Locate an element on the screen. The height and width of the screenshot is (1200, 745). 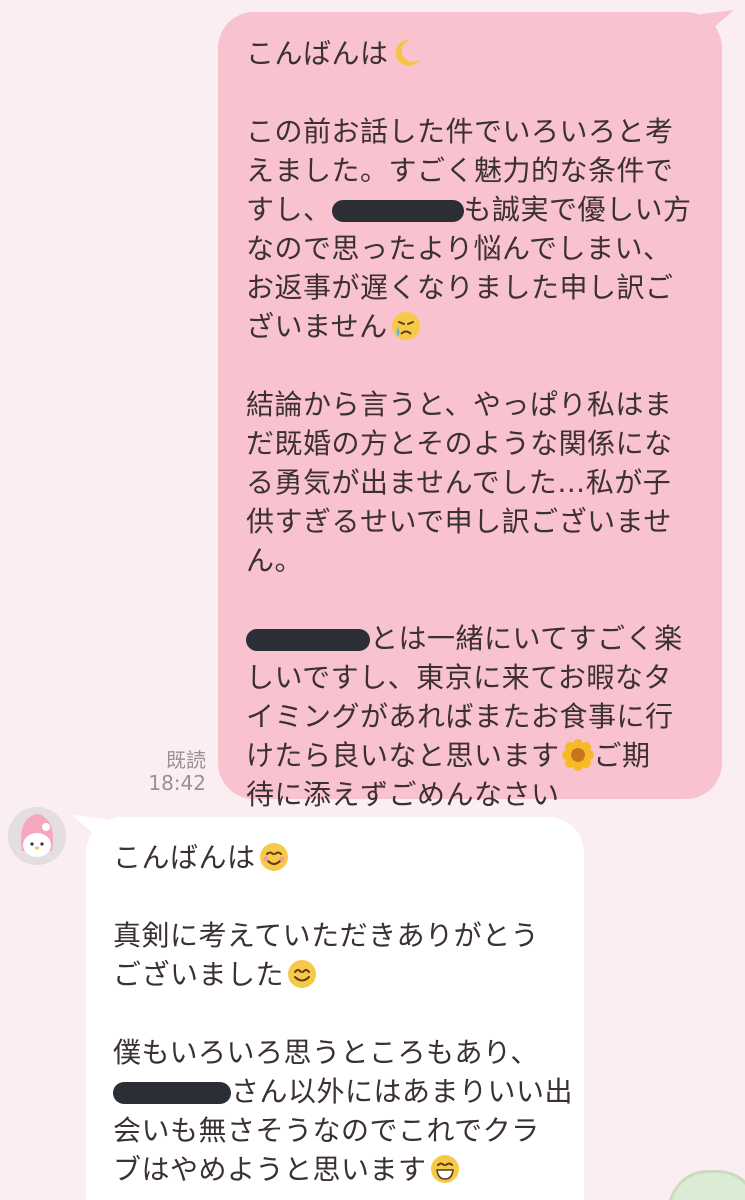
message-line: お返事が遅くなりました申し訳ご is located at coordinates (460, 287).